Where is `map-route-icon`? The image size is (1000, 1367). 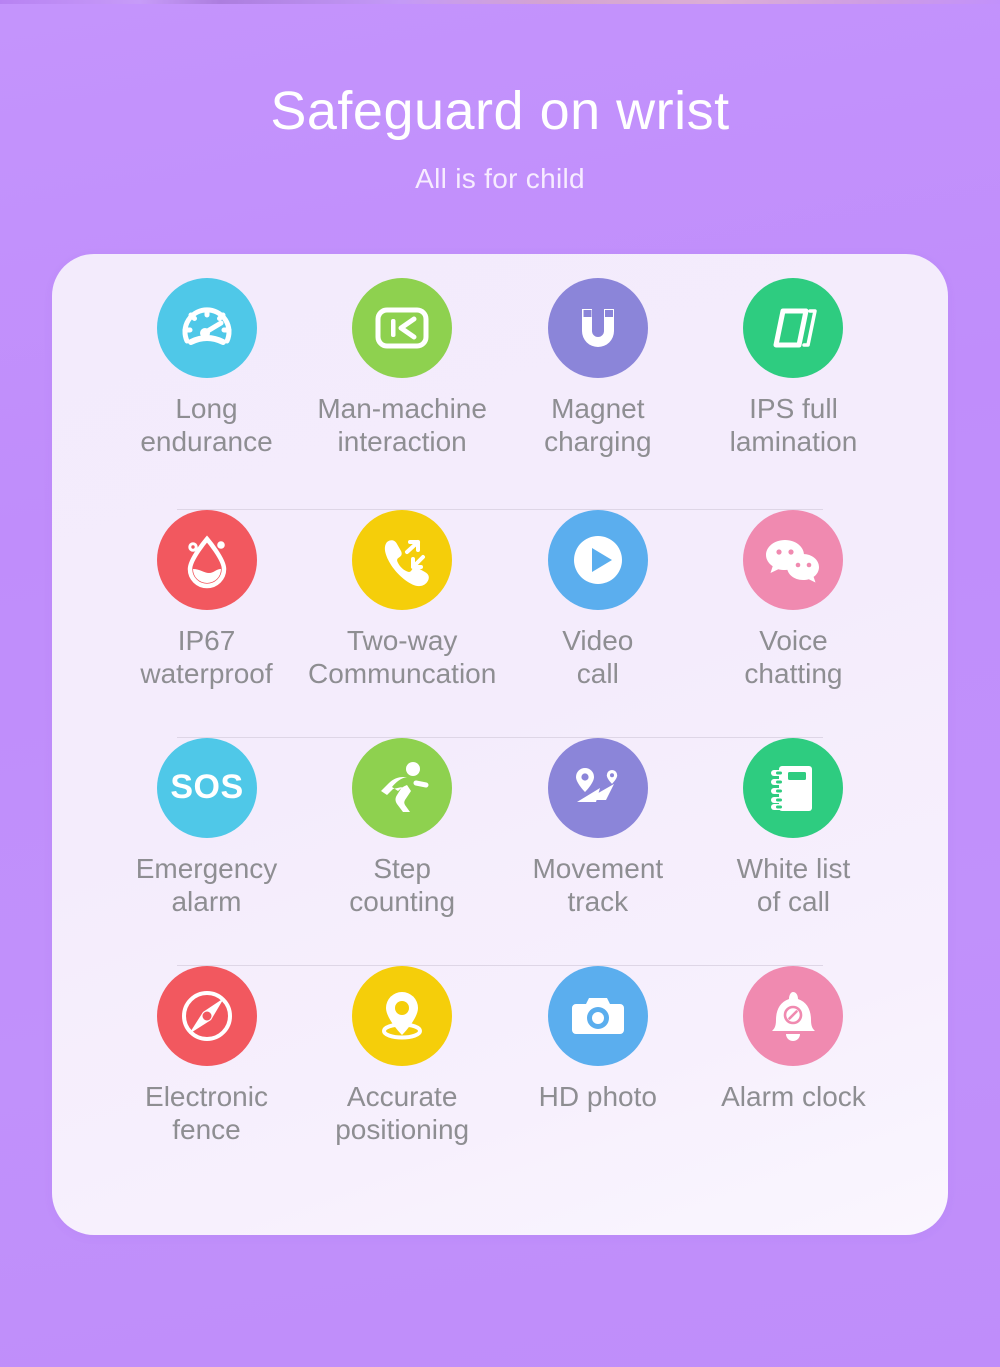
map-route-icon is located at coordinates (597, 788).